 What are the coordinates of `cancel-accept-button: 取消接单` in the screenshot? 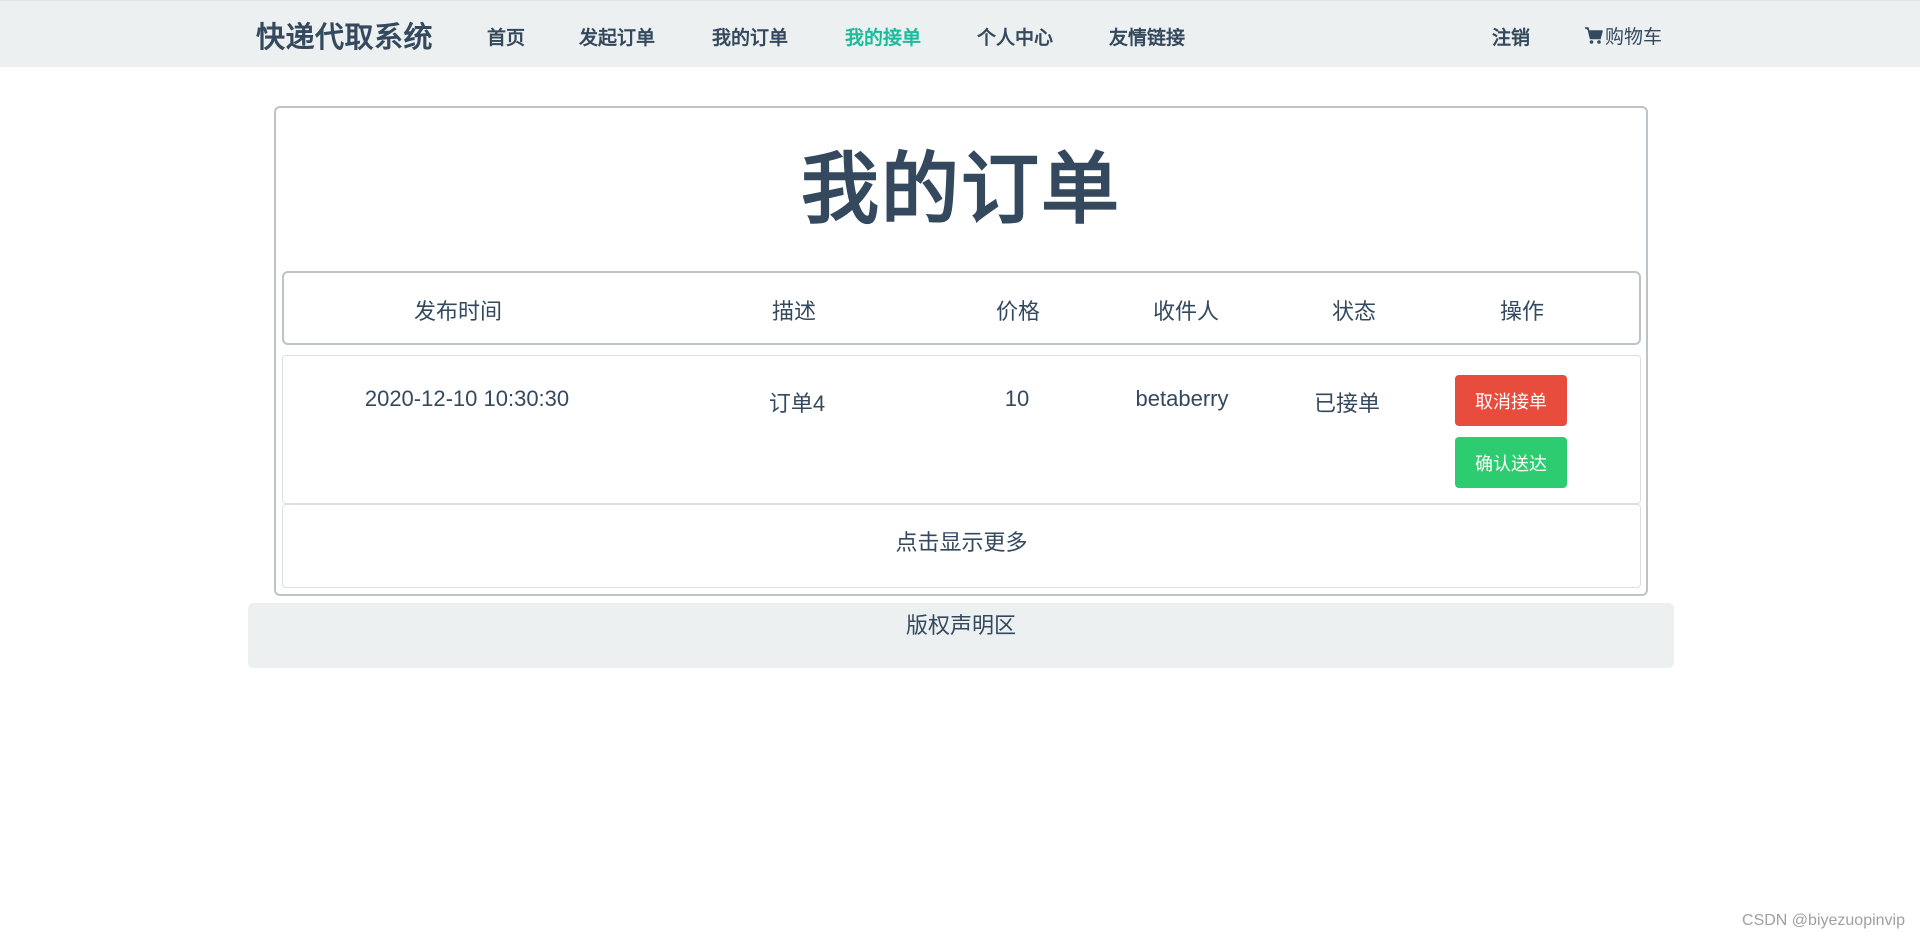 It's located at (1511, 400).